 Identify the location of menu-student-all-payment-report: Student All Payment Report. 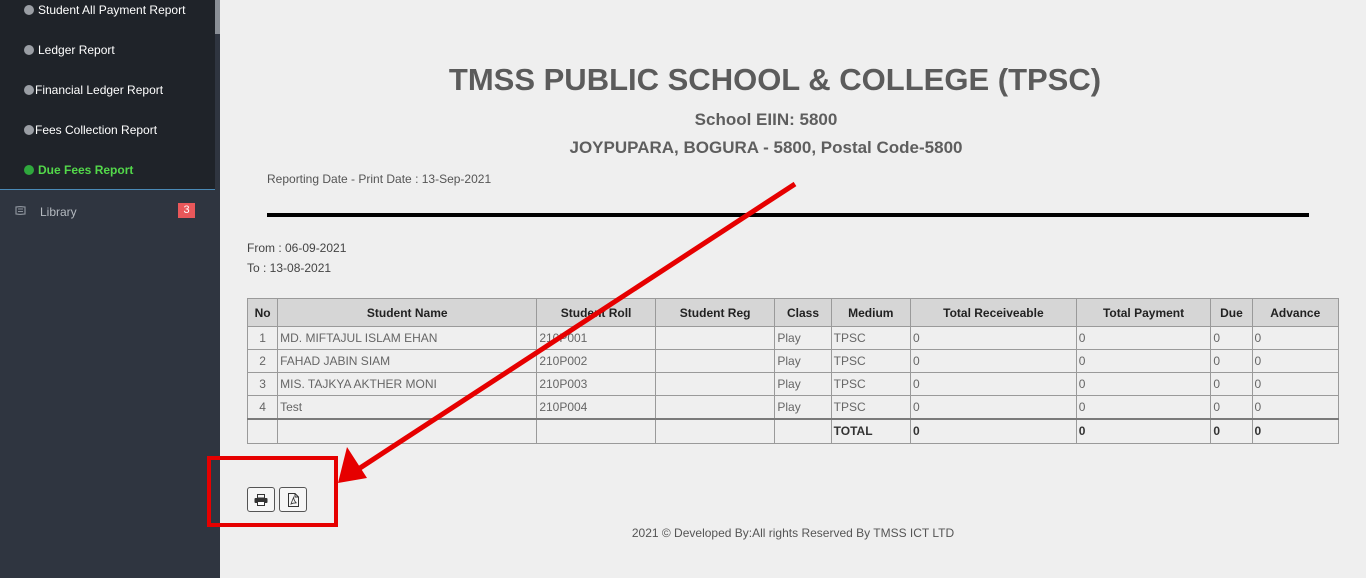
(104, 10).